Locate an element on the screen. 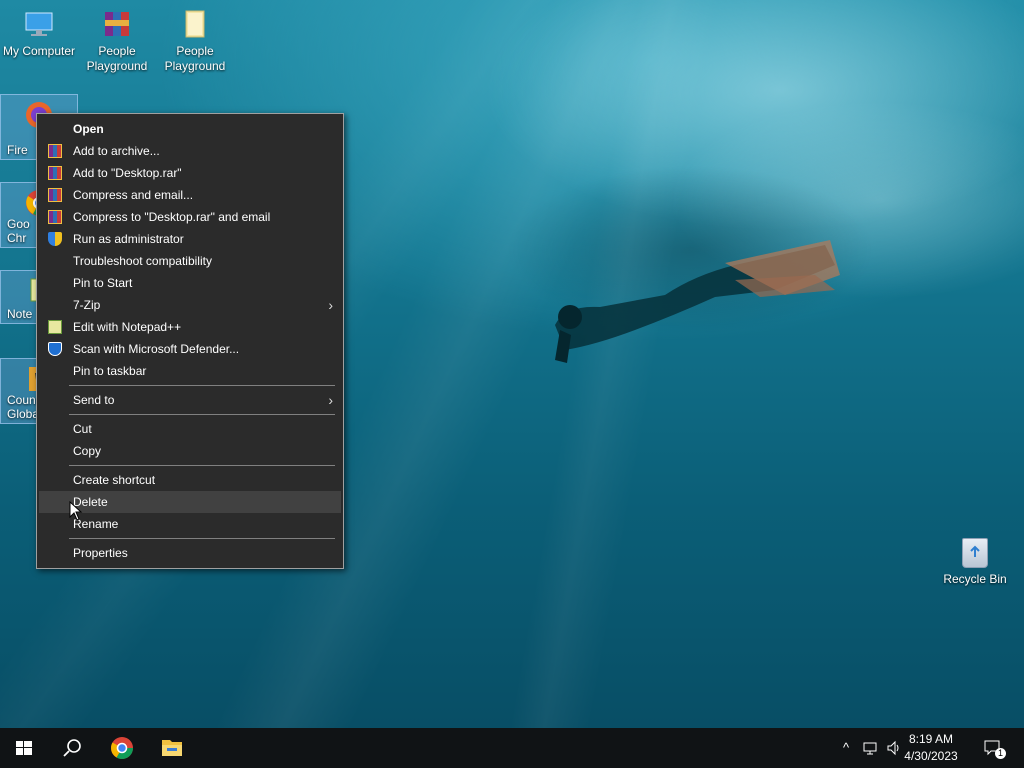 The height and width of the screenshot is (768, 1024). clock: 8:19 AM 4/30/2023 is located at coordinates (931, 748).